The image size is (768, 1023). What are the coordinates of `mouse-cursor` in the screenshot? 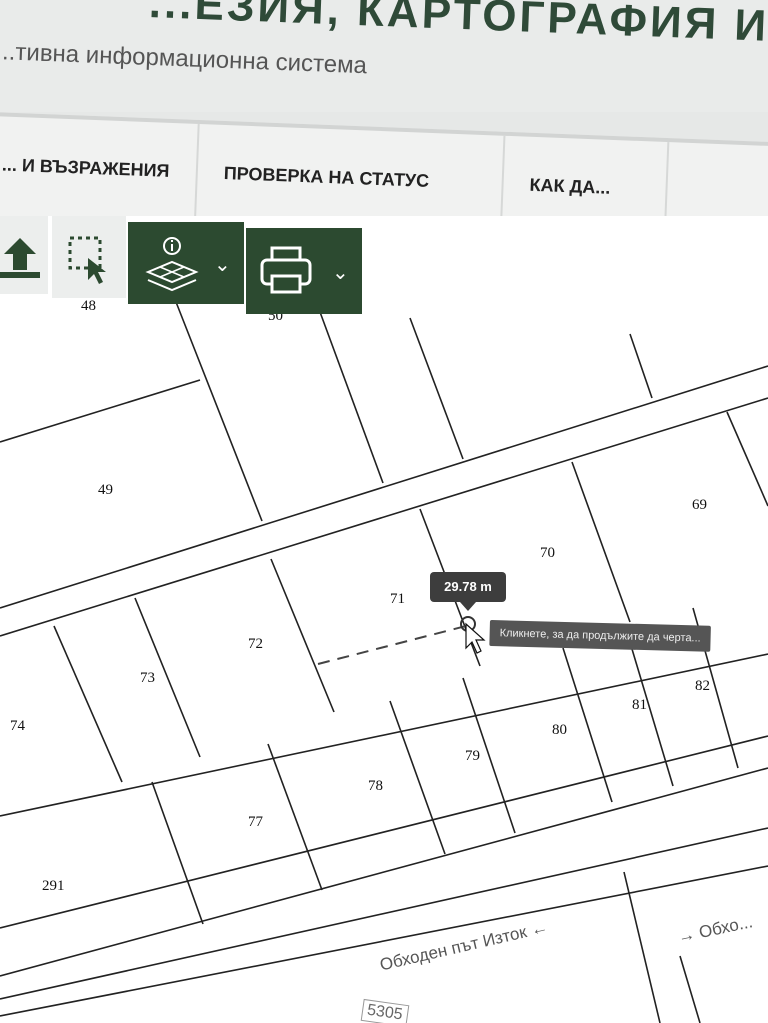 It's located at (475, 638).